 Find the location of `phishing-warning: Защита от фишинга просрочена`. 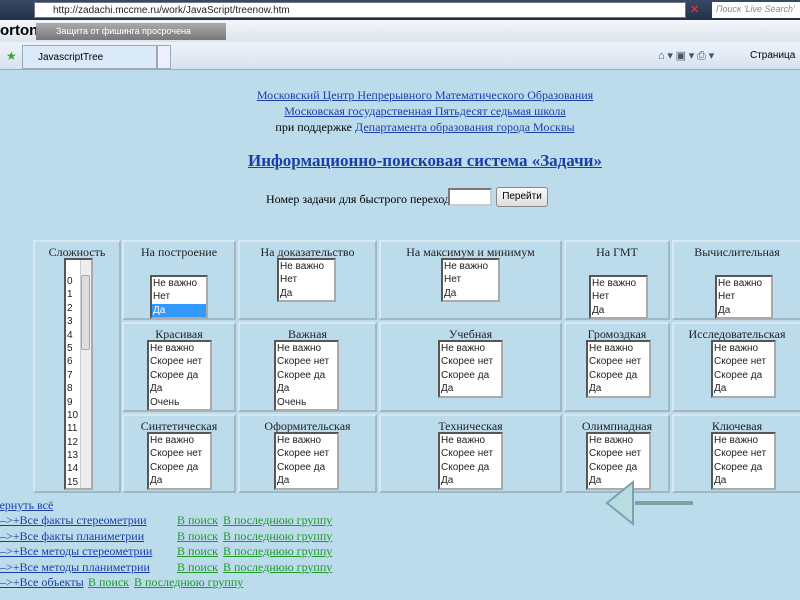

phishing-warning: Защита от фишинга просрочена is located at coordinates (131, 31).